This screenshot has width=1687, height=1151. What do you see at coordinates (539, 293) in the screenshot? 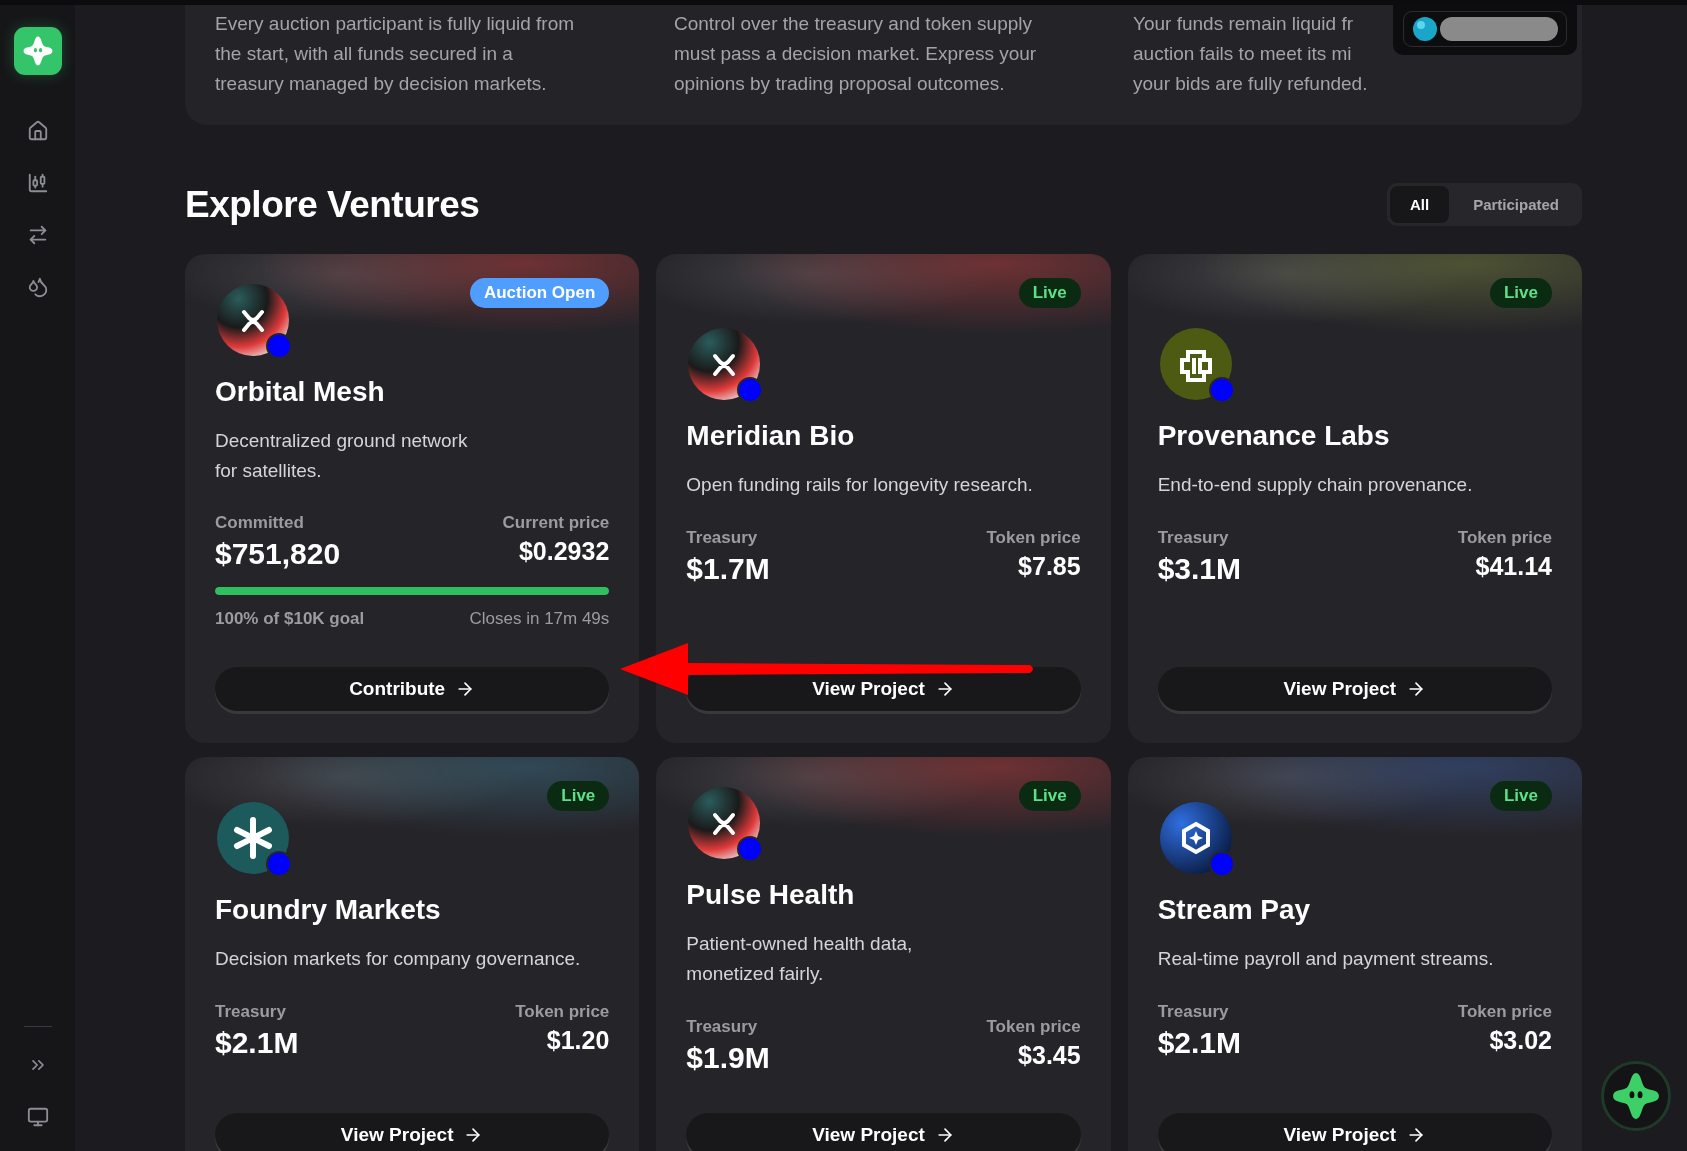
I see `status-badge: Auction Open` at bounding box center [539, 293].